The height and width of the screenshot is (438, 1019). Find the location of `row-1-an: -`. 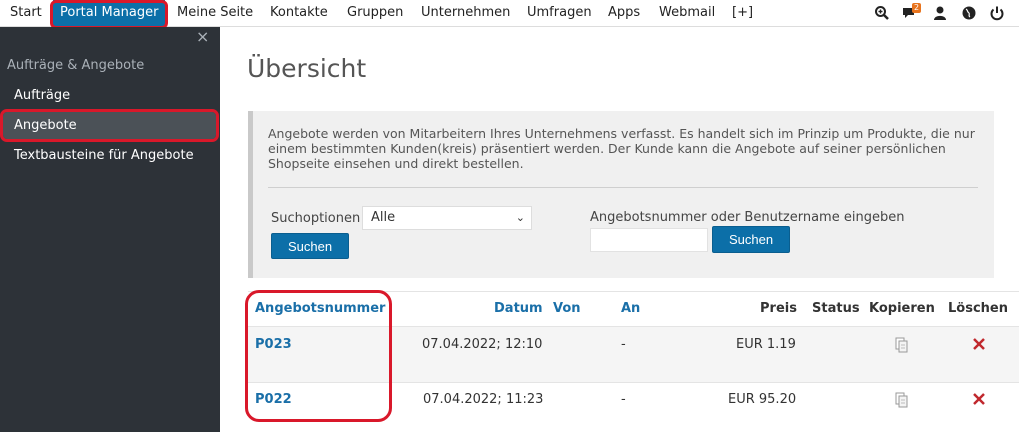

row-1-an: - is located at coordinates (623, 344).